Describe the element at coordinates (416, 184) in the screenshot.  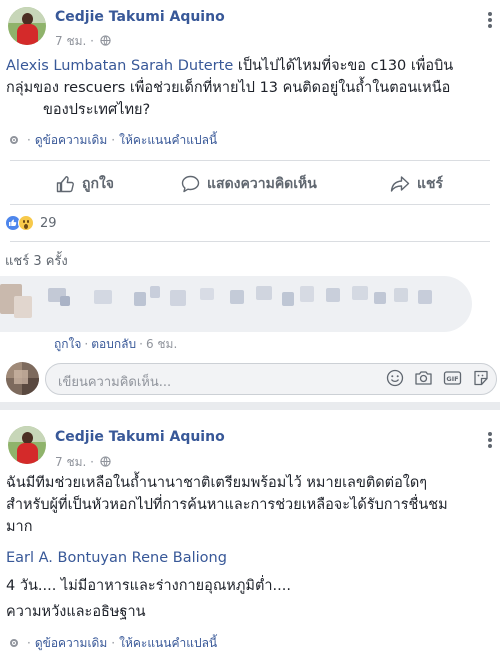
I see `share-button: แชร์` at that location.